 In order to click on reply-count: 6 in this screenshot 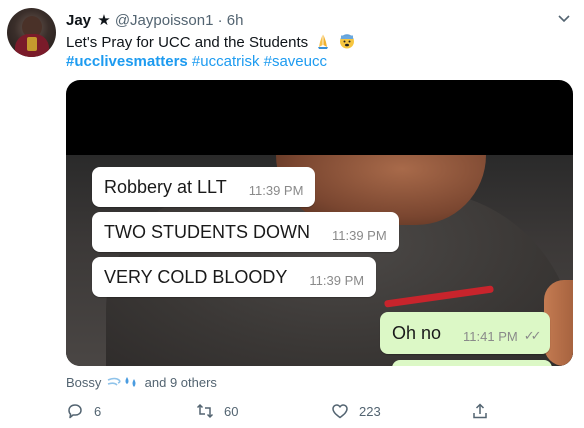, I will do `click(98, 411)`.